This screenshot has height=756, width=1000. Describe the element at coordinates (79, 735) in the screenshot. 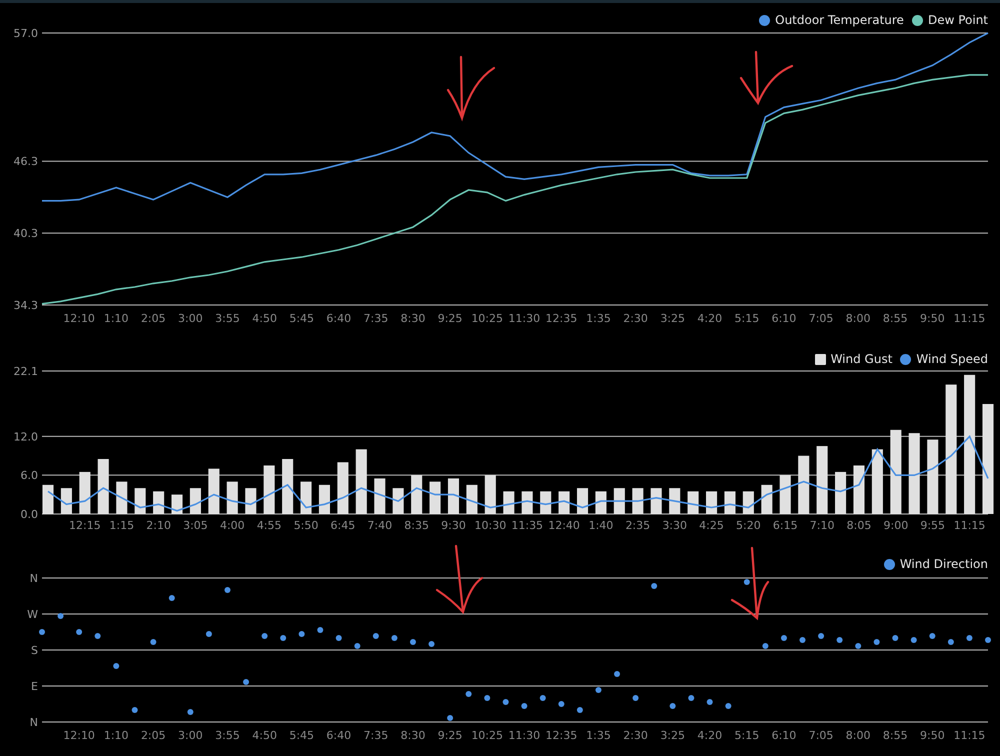

I see `x-axis-label: 12:10` at that location.